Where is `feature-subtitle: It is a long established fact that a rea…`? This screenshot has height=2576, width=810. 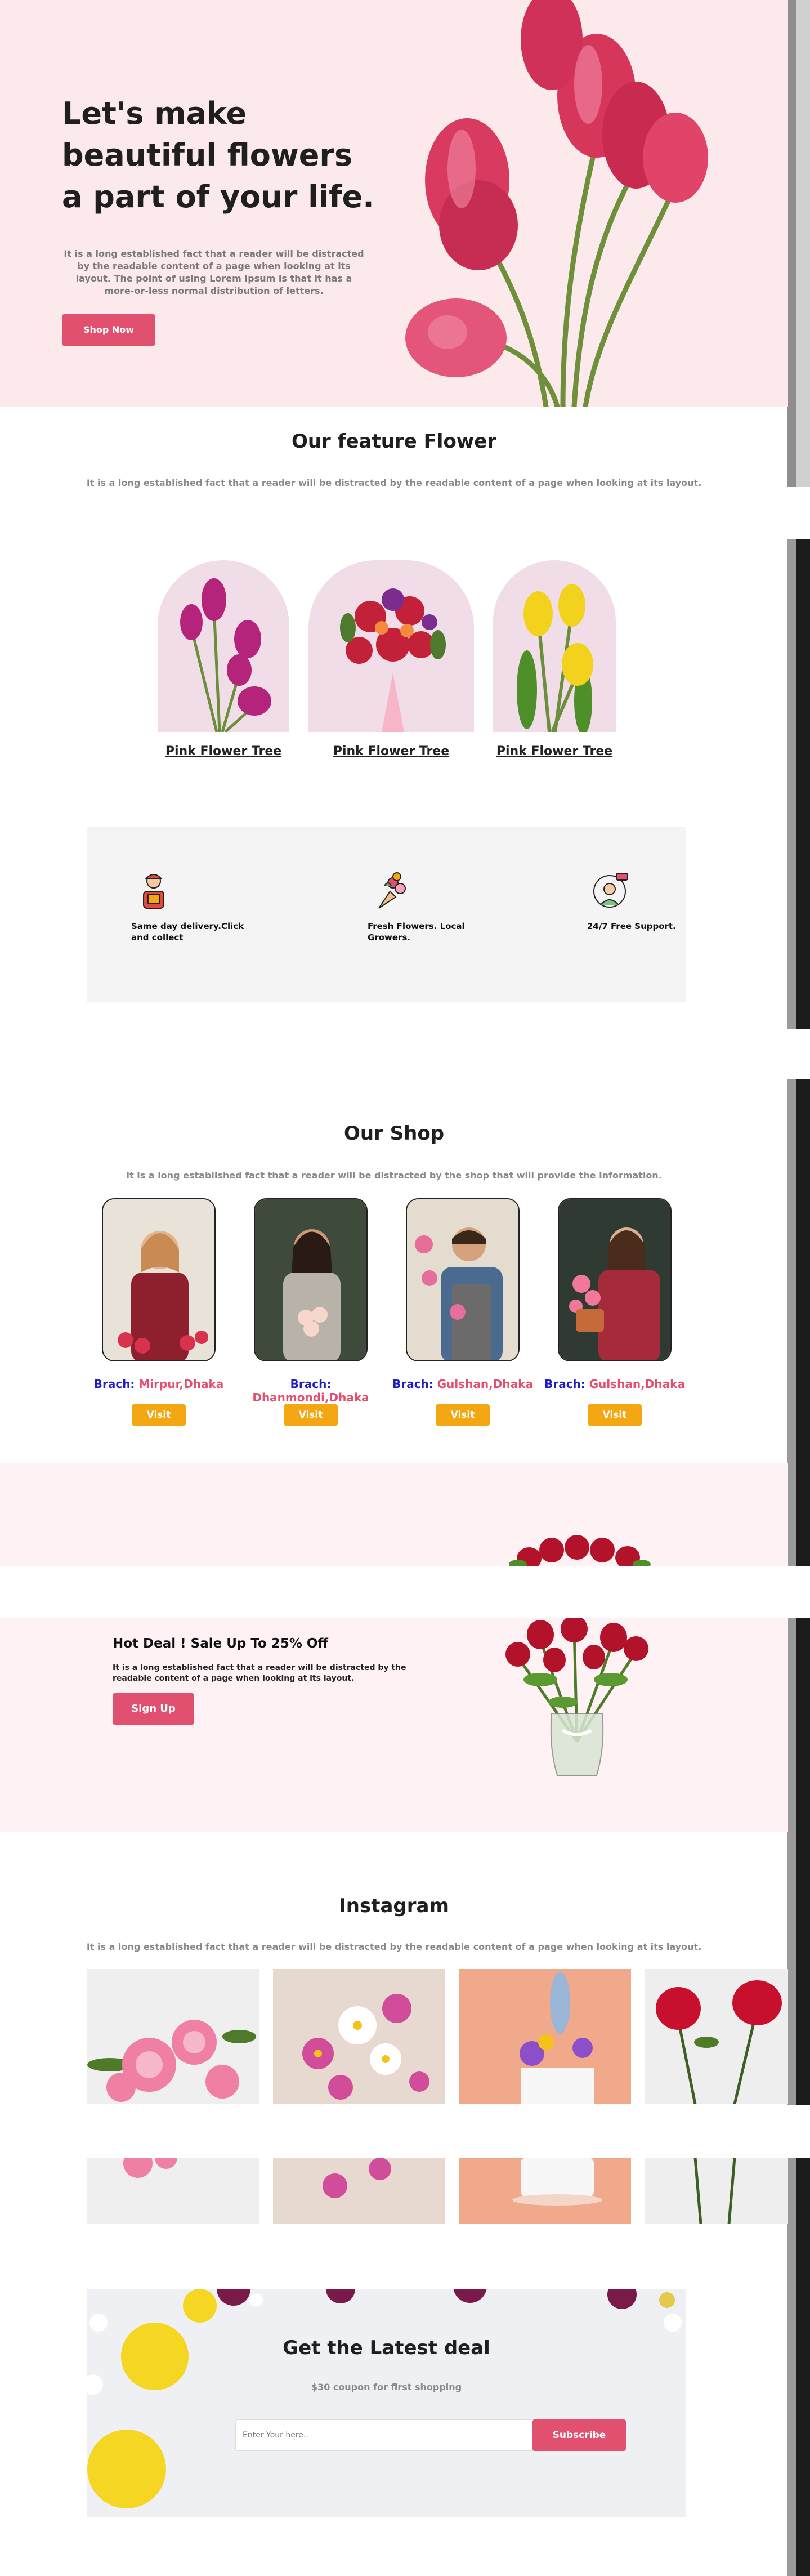 feature-subtitle: It is a long established fact that a rea… is located at coordinates (394, 482).